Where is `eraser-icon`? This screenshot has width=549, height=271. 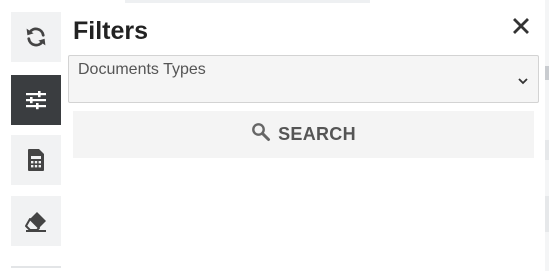 eraser-icon is located at coordinates (36, 221).